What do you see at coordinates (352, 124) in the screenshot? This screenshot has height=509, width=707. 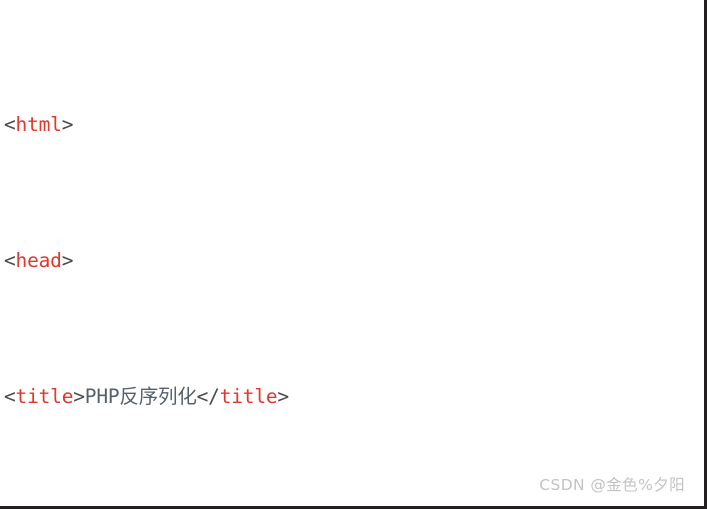 I see `code-line-1: <html>` at bounding box center [352, 124].